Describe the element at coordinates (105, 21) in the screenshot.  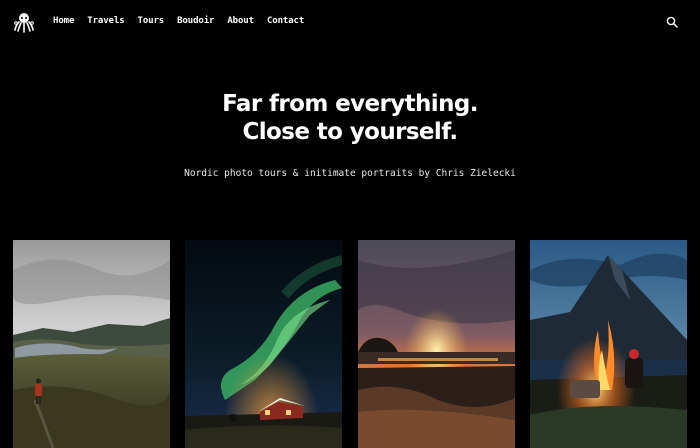
I see `nav-travels-link: Travels` at that location.